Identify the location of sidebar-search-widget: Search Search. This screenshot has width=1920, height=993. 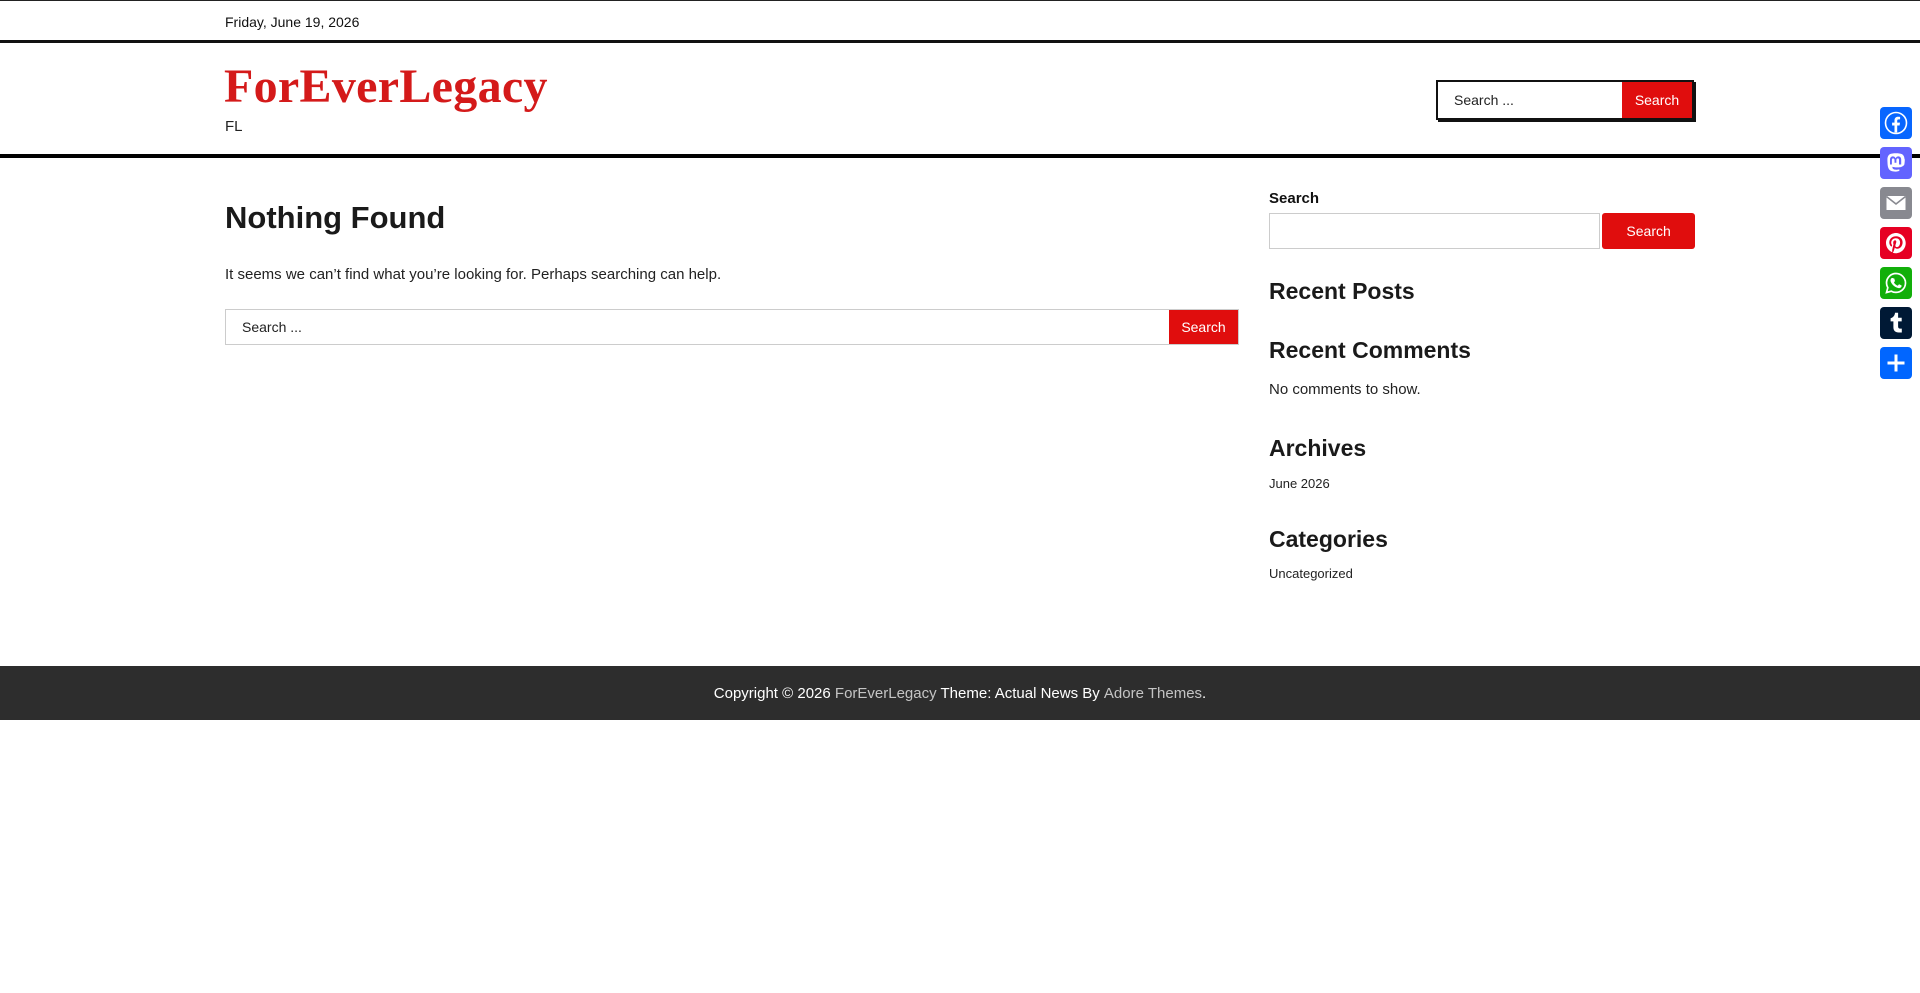
(1482, 219).